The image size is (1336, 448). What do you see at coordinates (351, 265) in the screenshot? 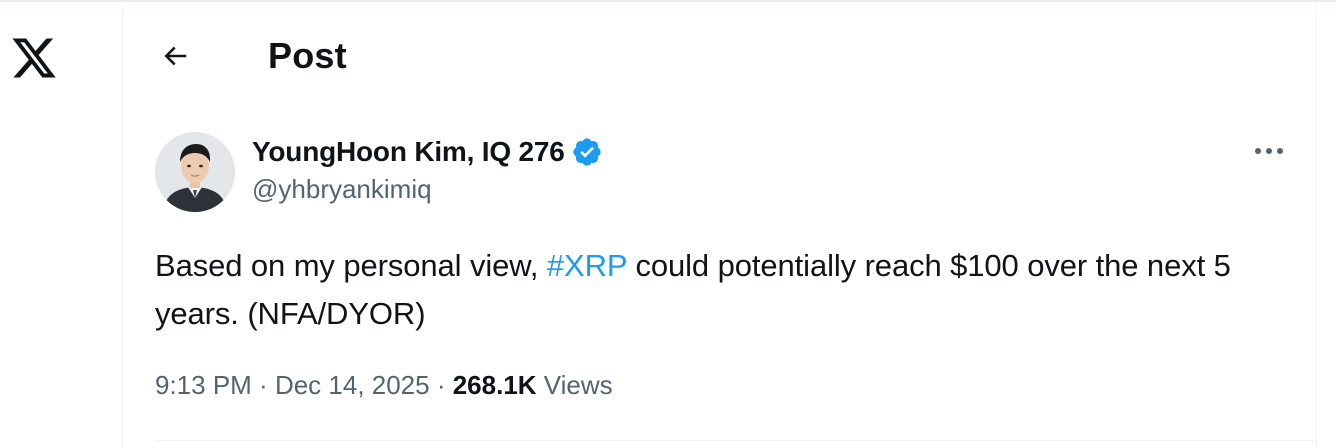
I see `post-text-part: Based on my personal view,` at bounding box center [351, 265].